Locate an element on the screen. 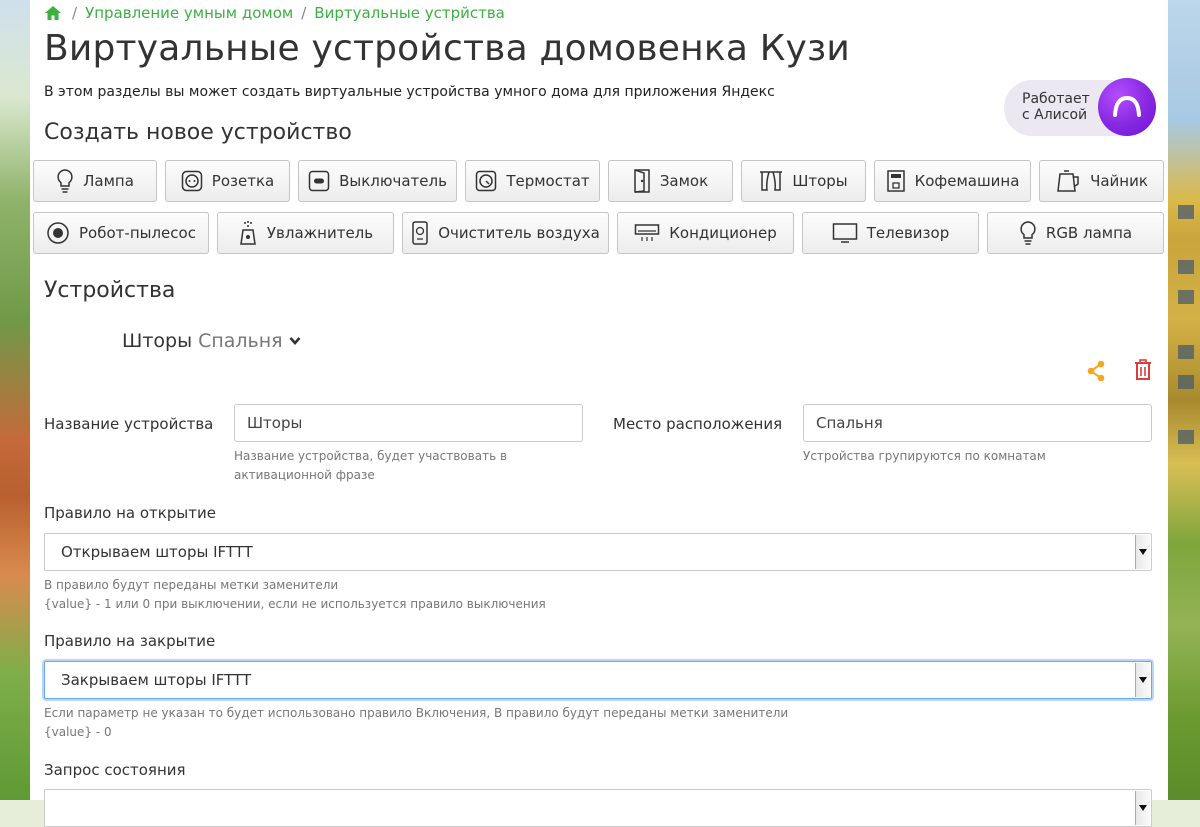 Image resolution: width=1200 pixels, height=827 pixels. button-label: Розетка is located at coordinates (243, 181).